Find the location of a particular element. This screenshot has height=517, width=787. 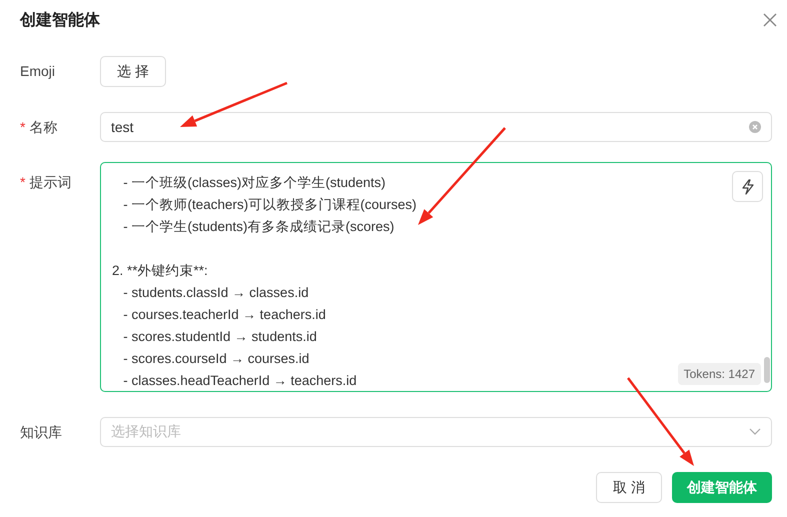

scrollbar-thumb is located at coordinates (767, 370).